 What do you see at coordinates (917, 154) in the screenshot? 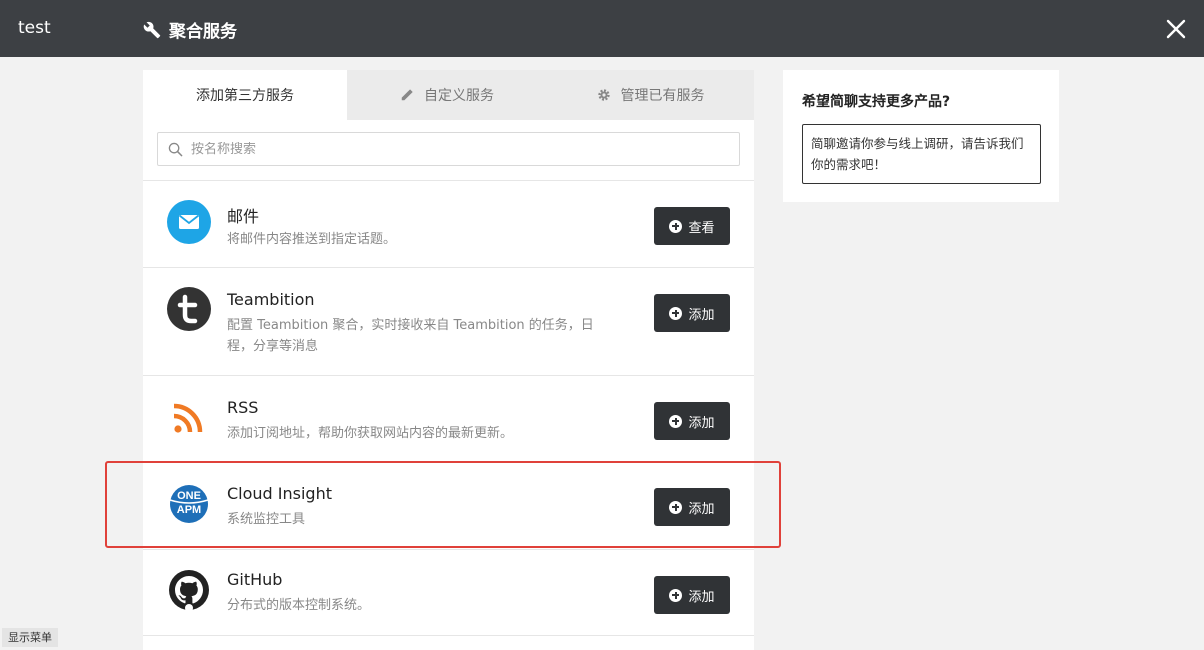
I see `survey-invite-text: 简聊邀请你参与线上调研，请告诉我们你的需求吧！` at bounding box center [917, 154].